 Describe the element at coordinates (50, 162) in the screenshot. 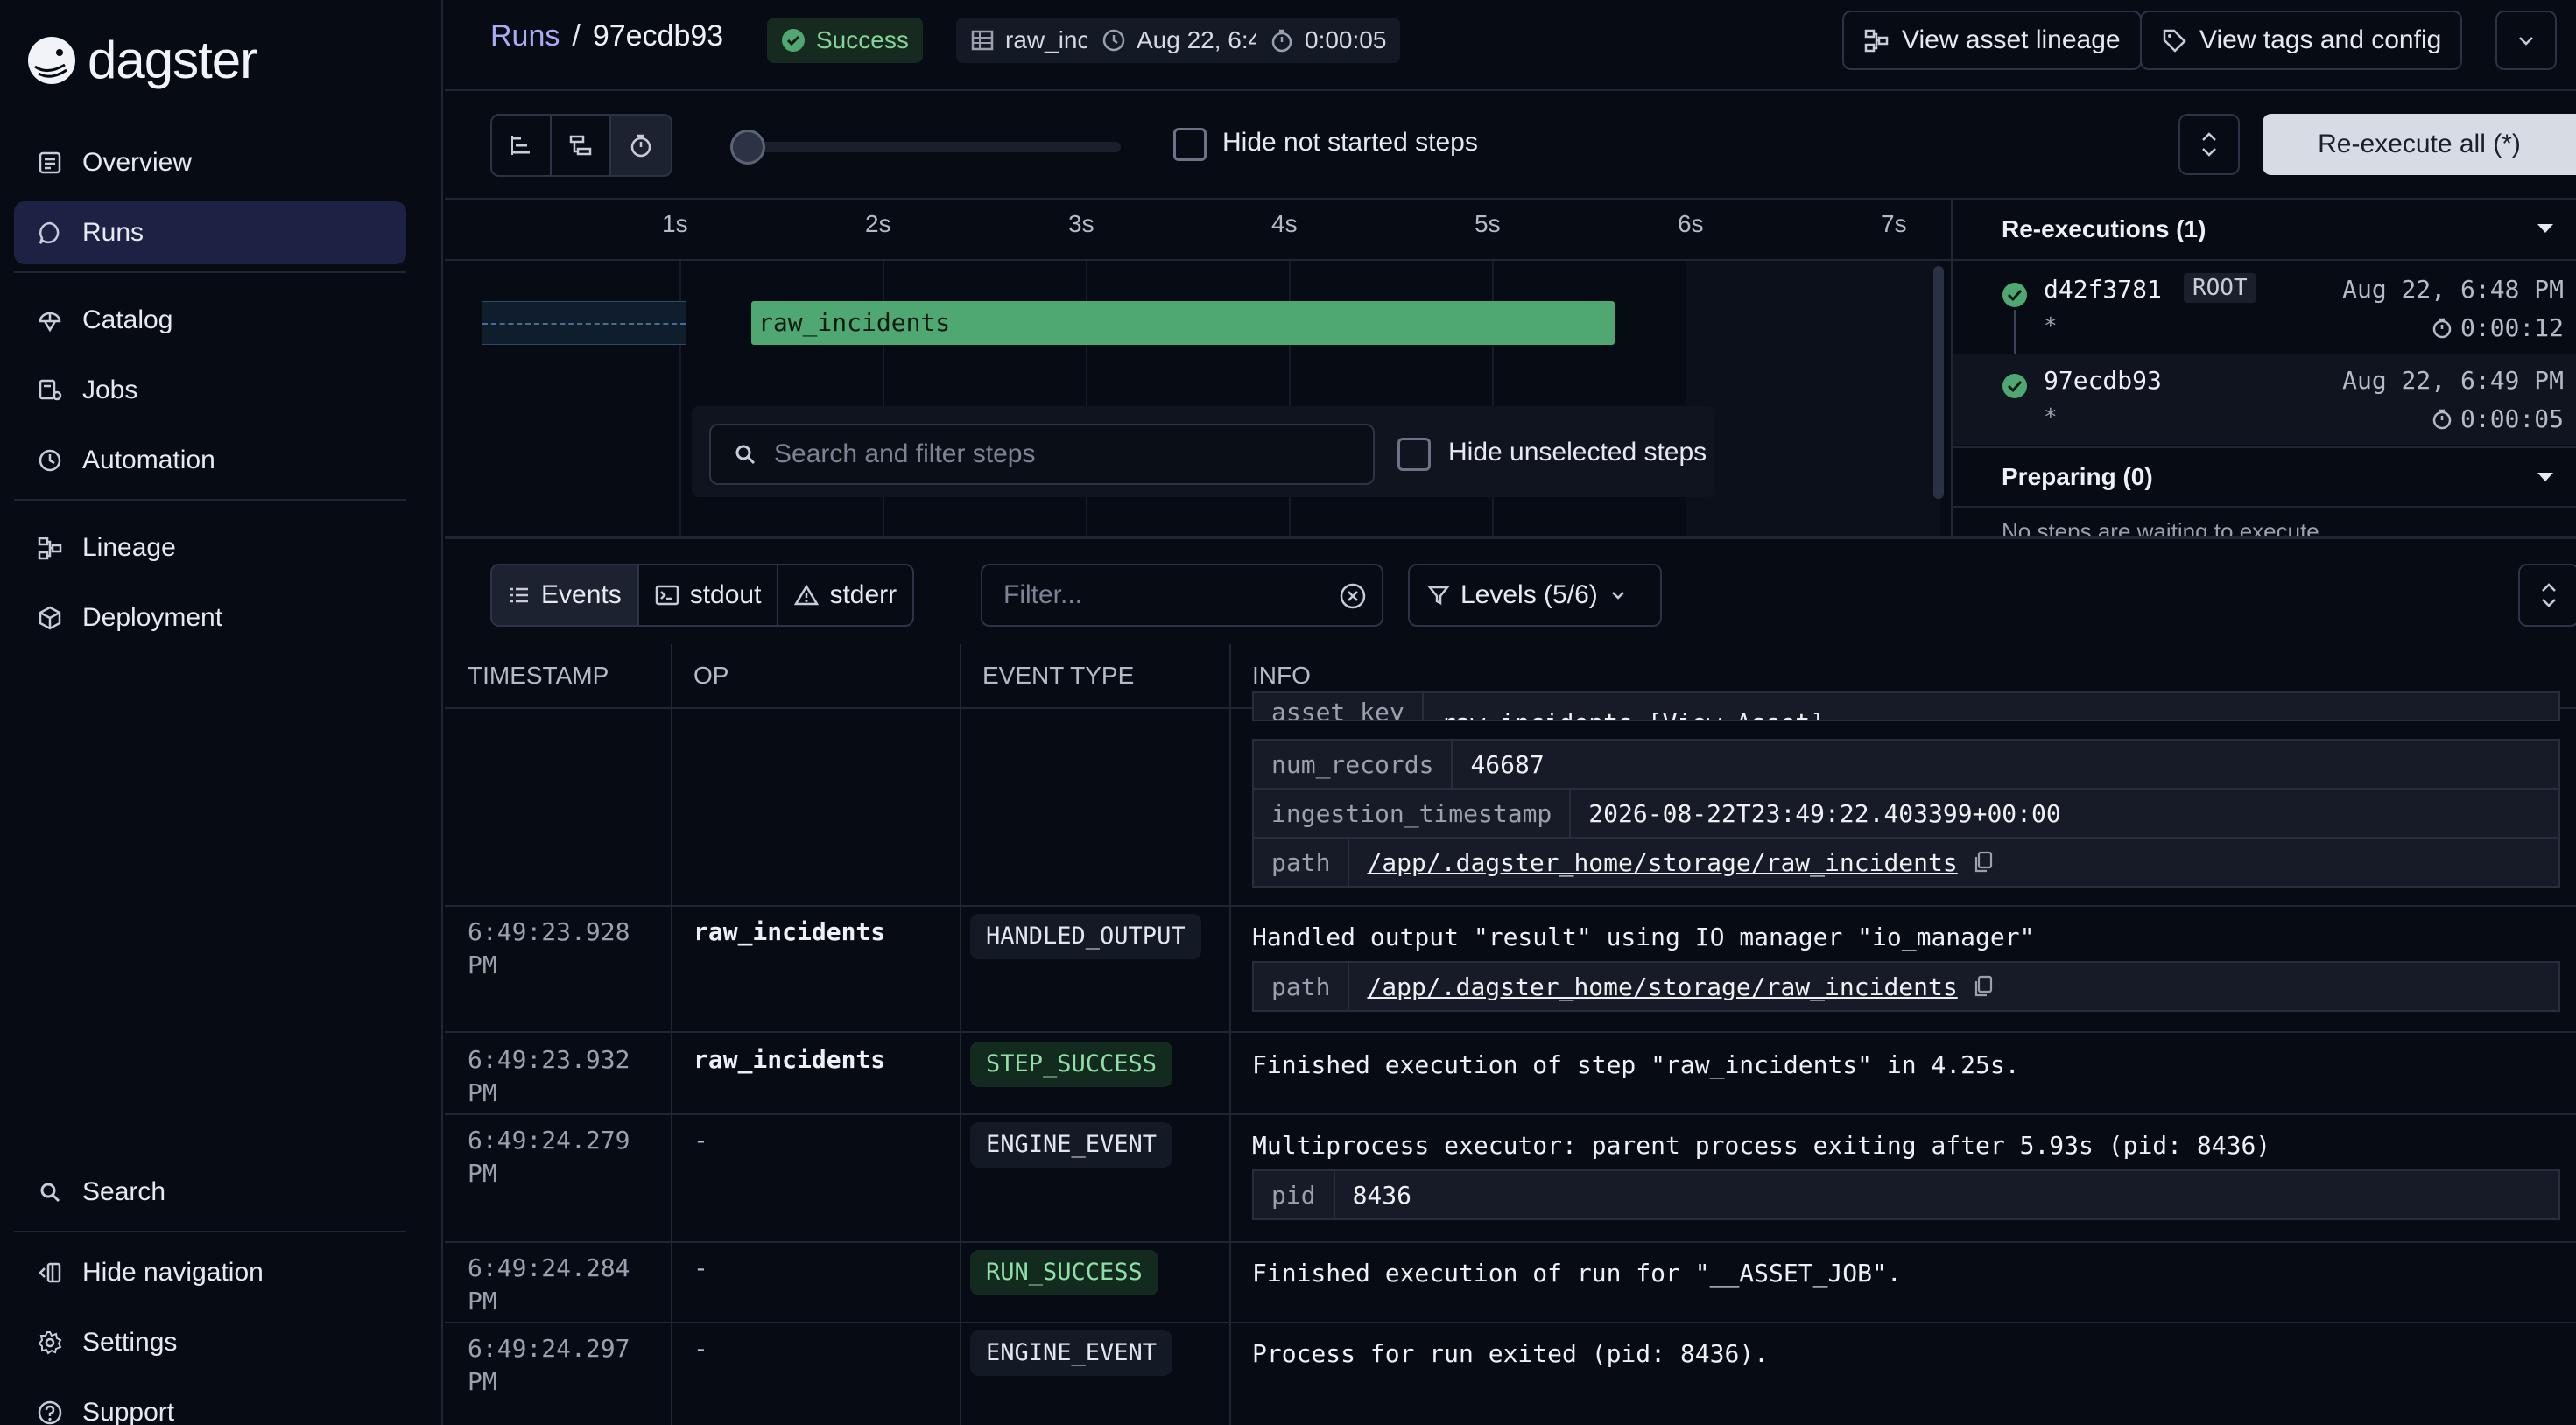

I see `overview-icon` at that location.